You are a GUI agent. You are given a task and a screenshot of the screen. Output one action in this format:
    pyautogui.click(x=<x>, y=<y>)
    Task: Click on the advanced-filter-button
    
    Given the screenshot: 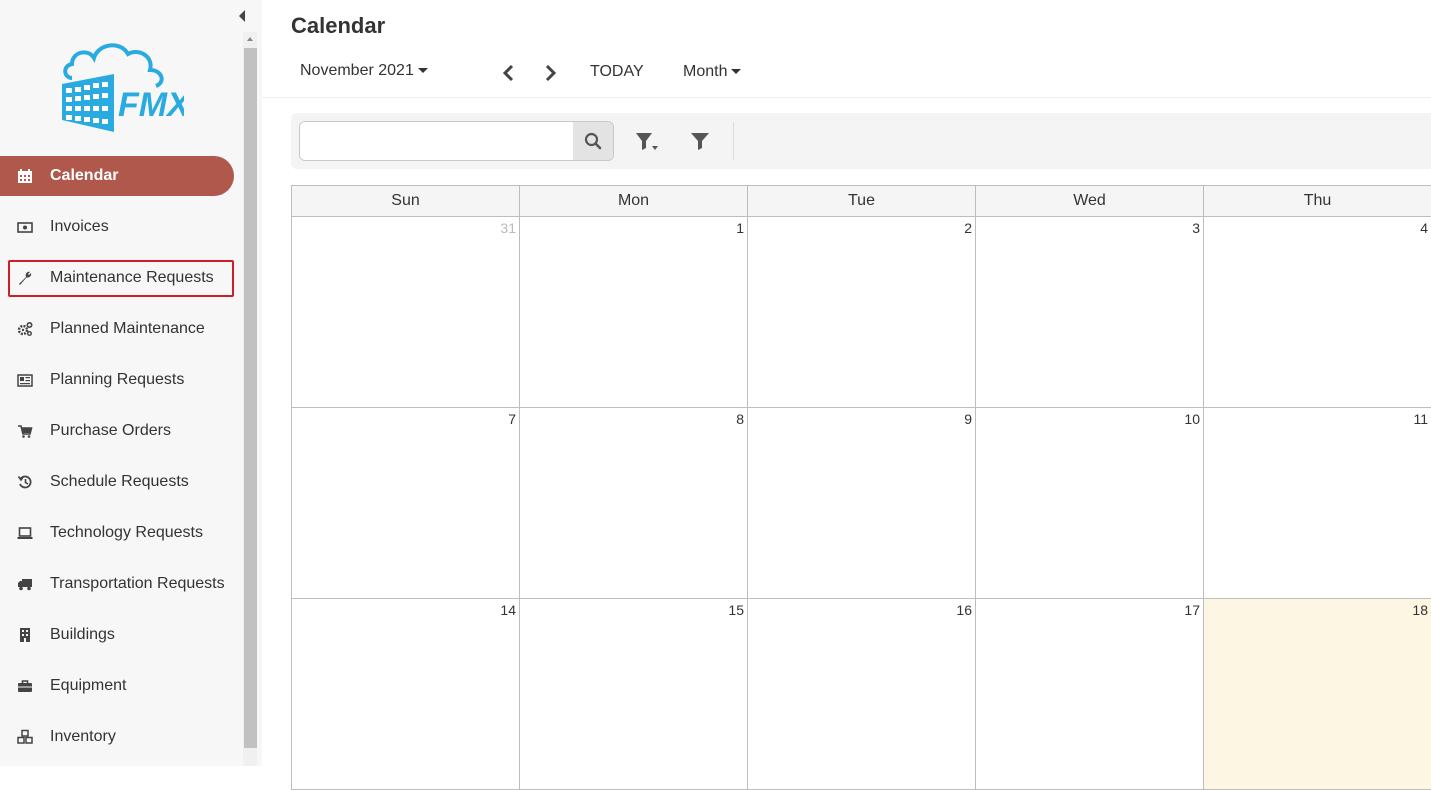 What is the action you would take?
    pyautogui.click(x=647, y=142)
    